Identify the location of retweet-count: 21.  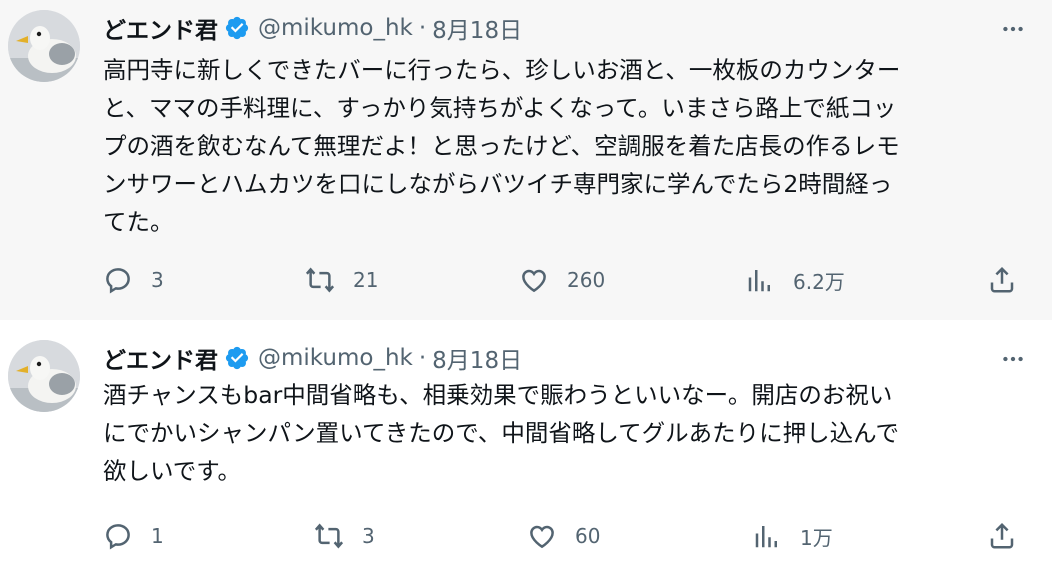
(366, 280).